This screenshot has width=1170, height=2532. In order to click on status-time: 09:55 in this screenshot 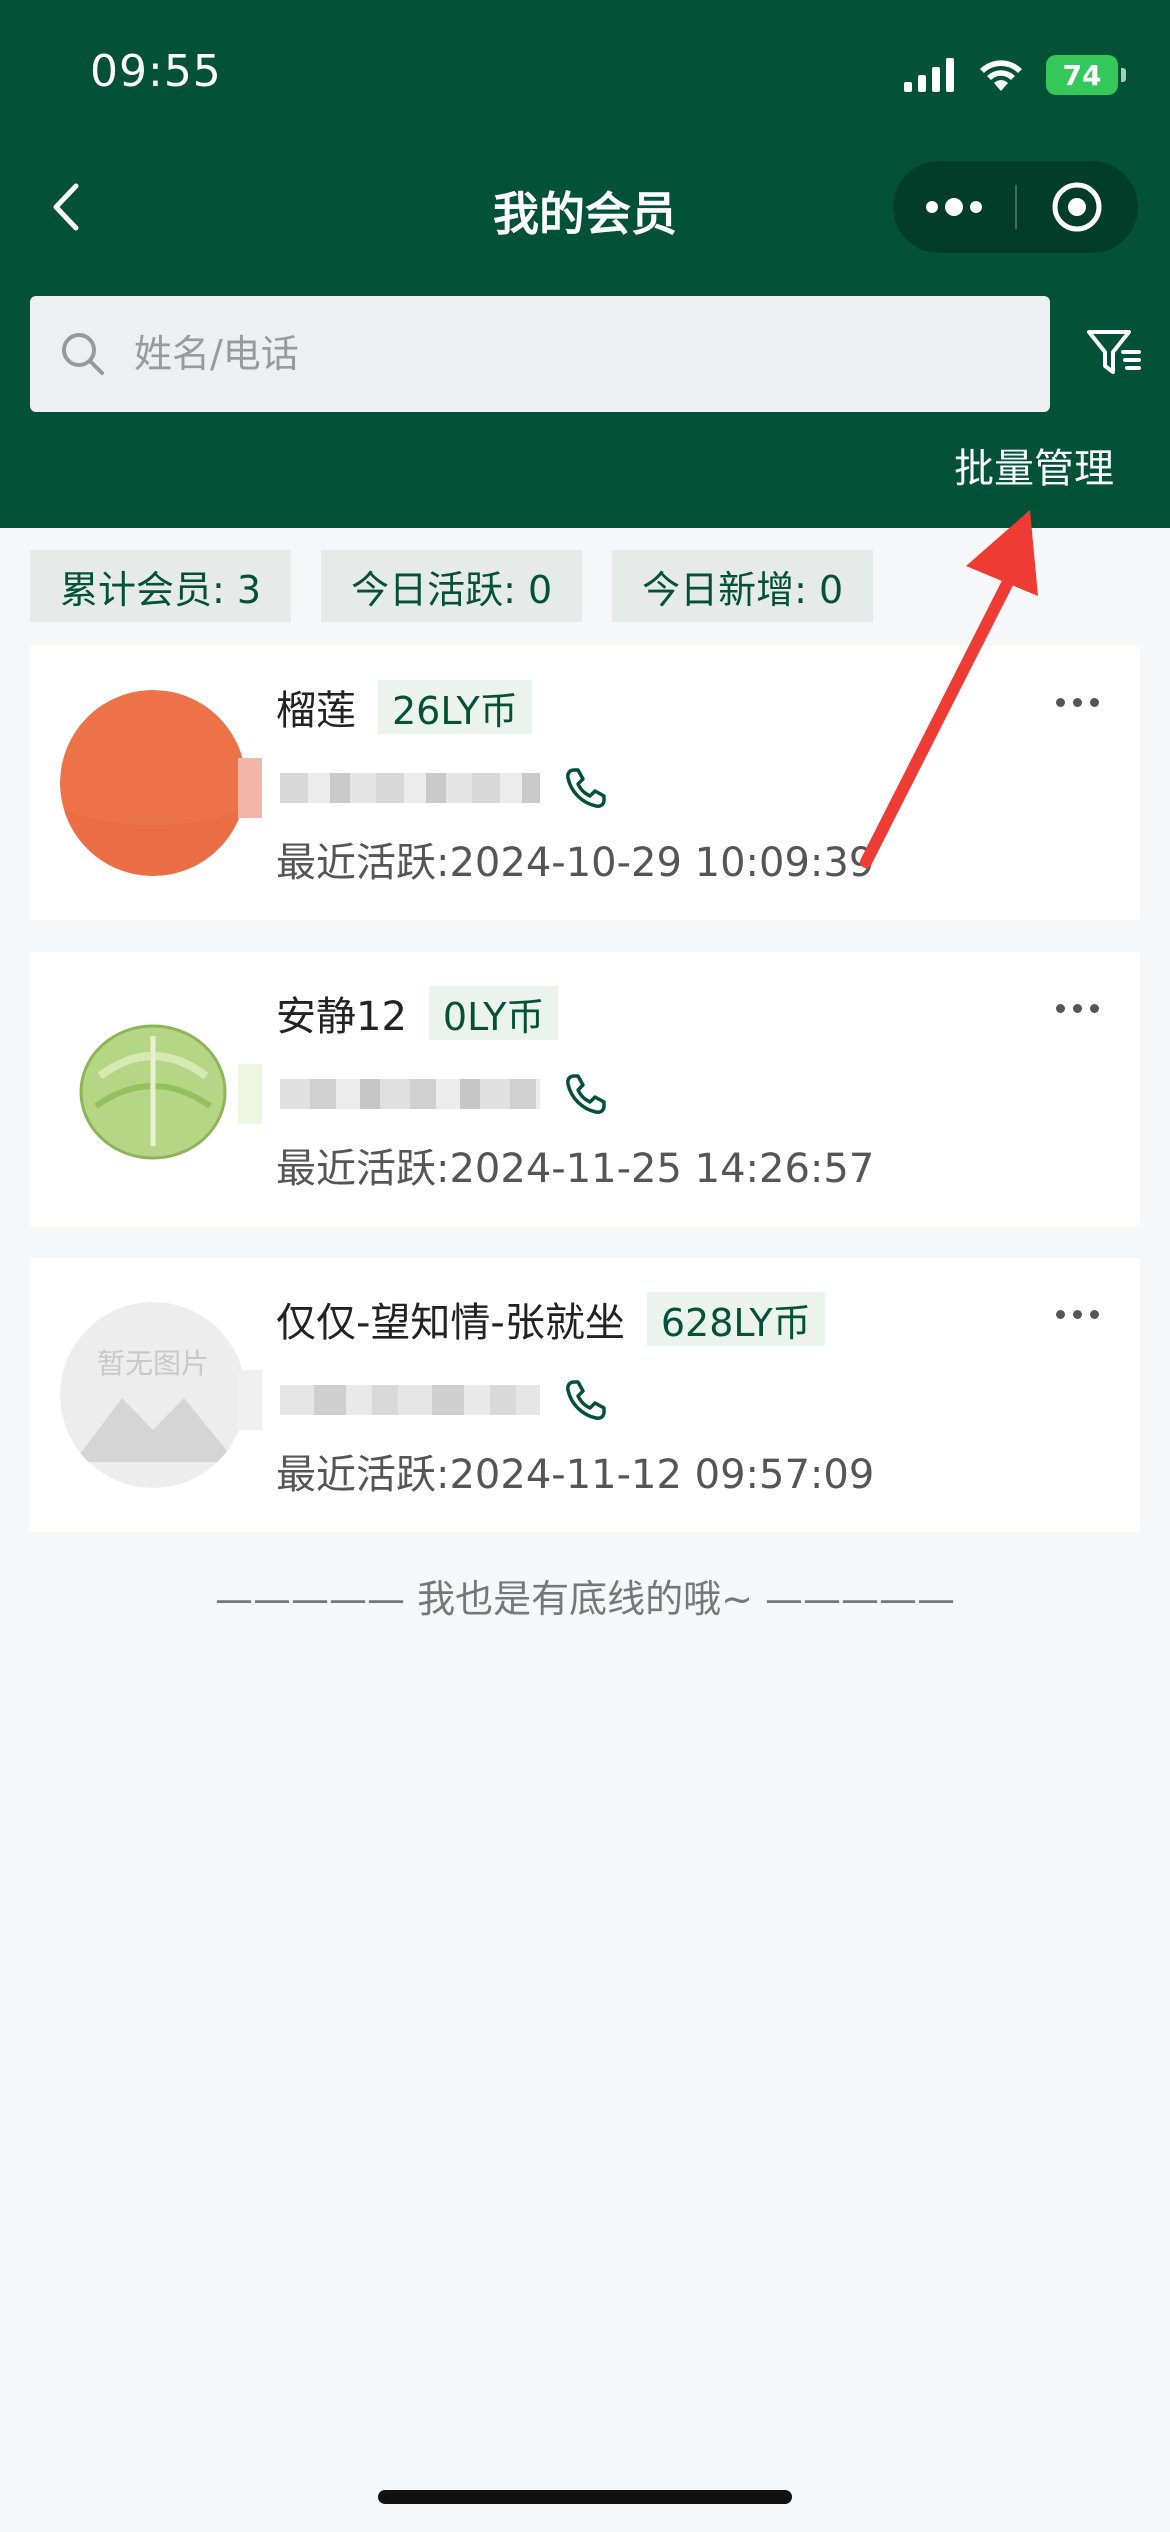, I will do `click(156, 71)`.